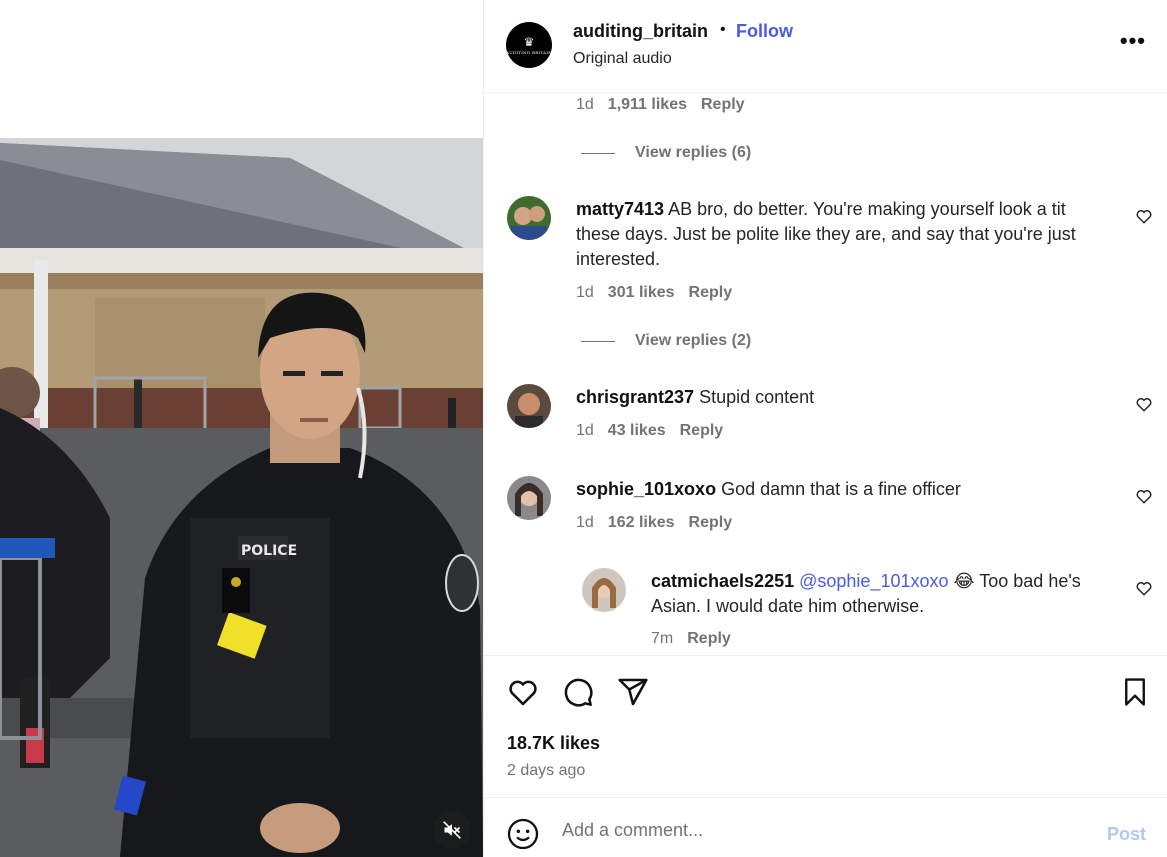 The height and width of the screenshot is (857, 1167). I want to click on view-replies-button: View replies (2), so click(666, 341).